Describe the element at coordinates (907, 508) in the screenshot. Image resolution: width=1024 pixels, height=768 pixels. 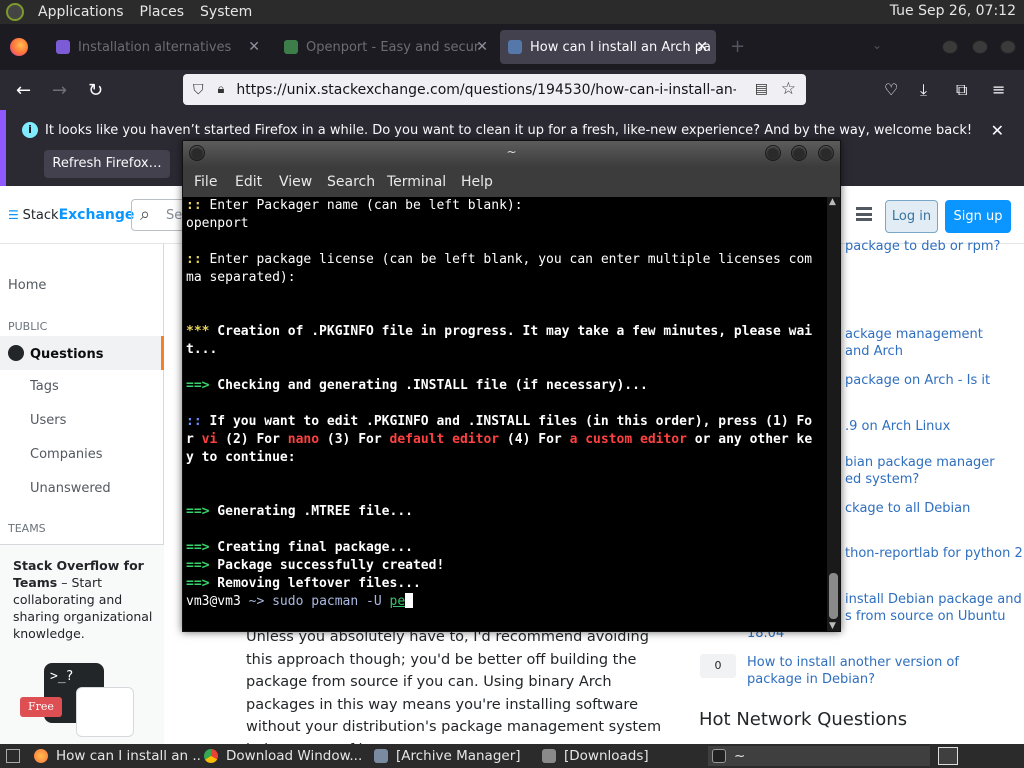
I see `related-link: ckage to all Debian` at that location.